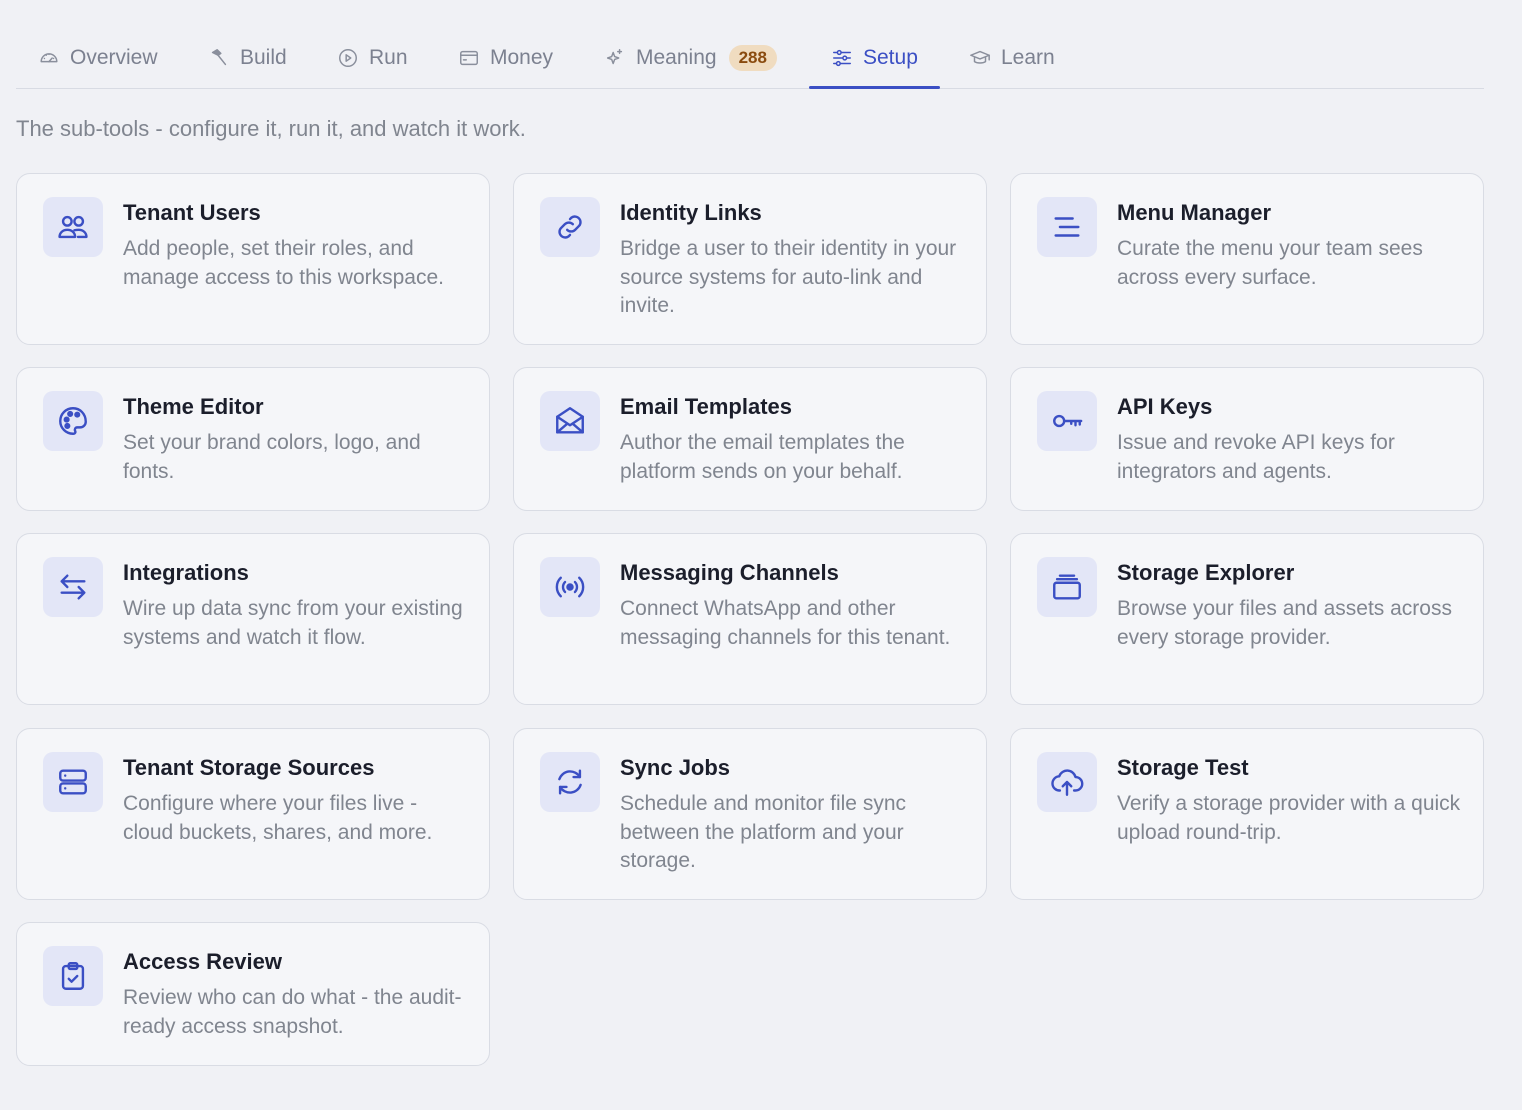 Image resolution: width=1522 pixels, height=1110 pixels. I want to click on card-title: API Keys, so click(1165, 406).